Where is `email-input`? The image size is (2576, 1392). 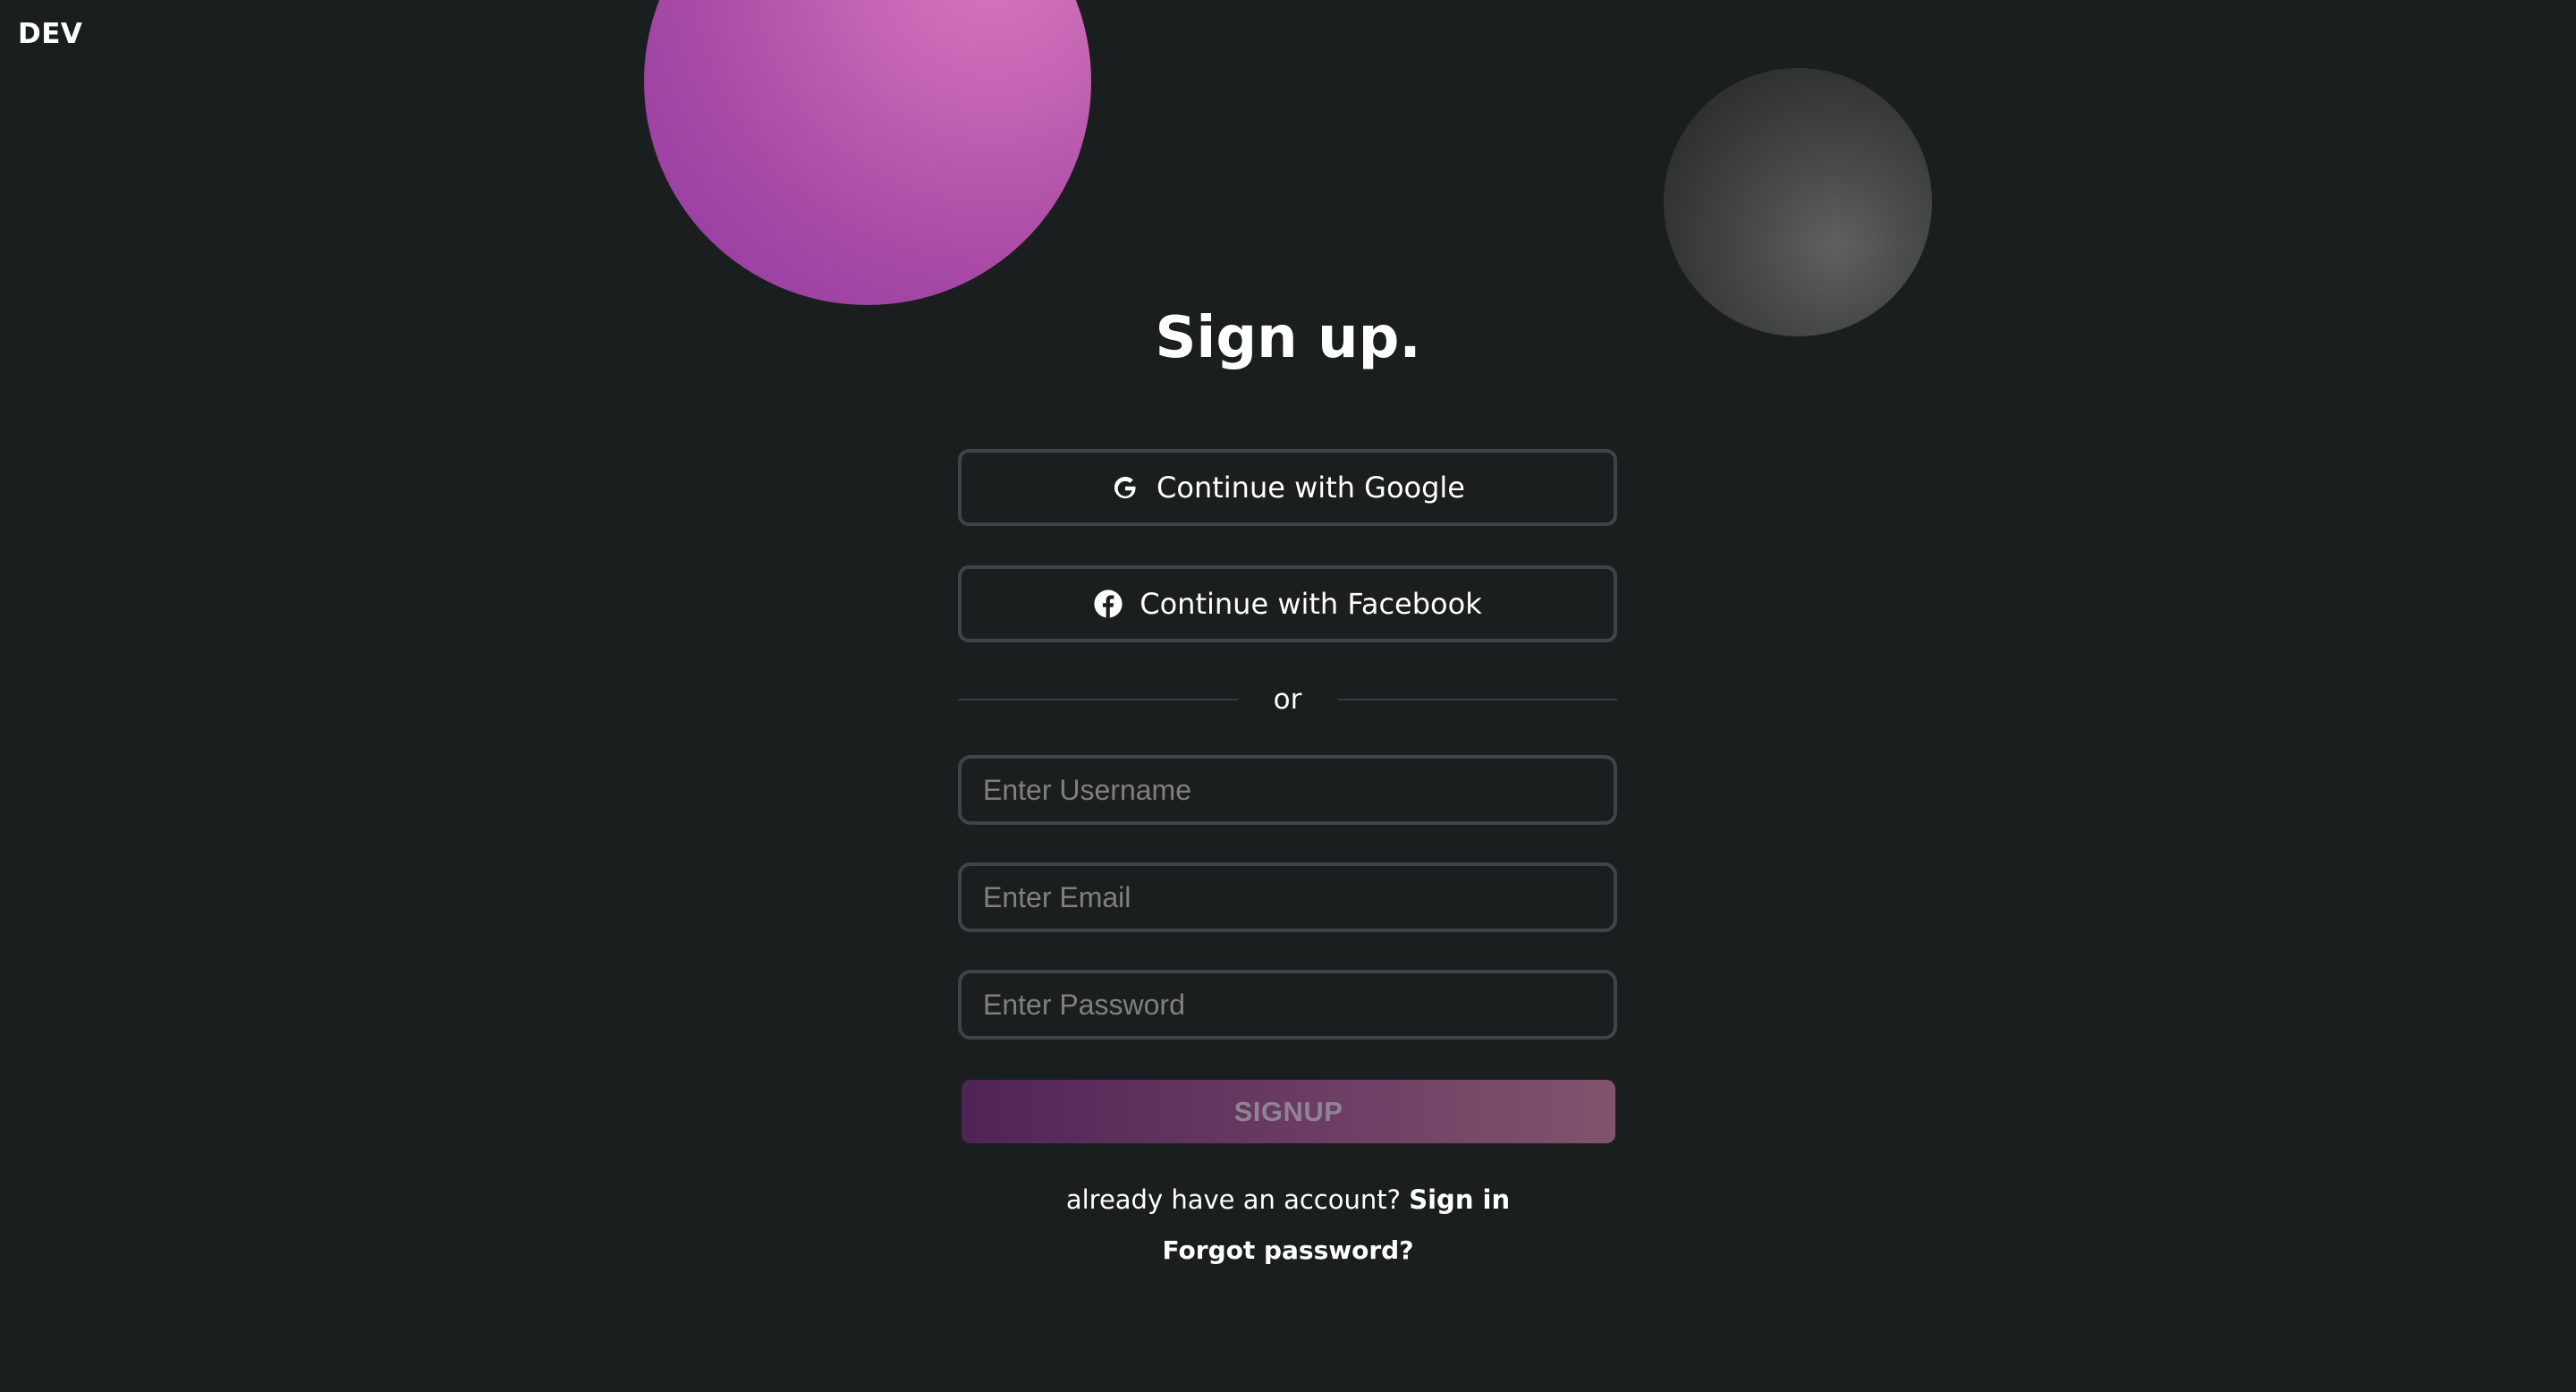 email-input is located at coordinates (1287, 897).